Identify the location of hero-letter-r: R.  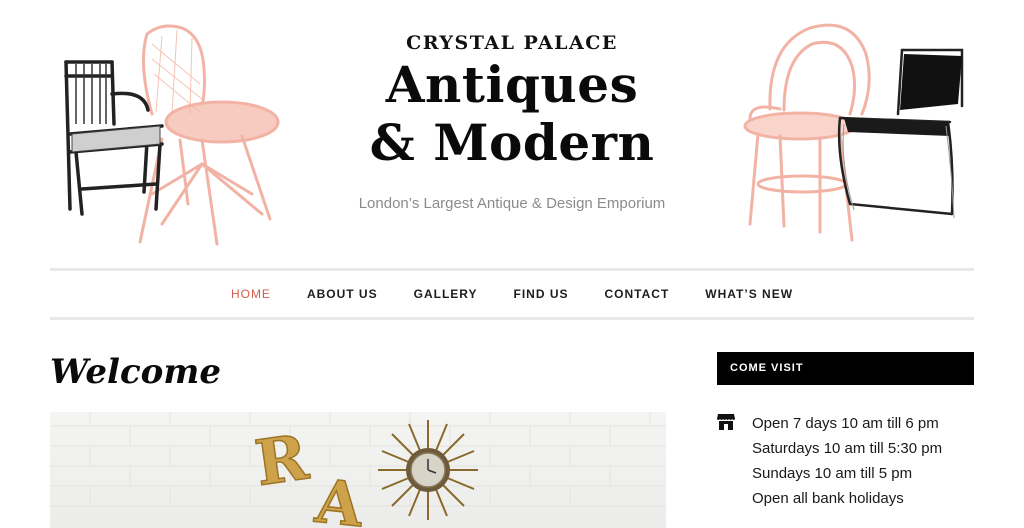
(282, 460).